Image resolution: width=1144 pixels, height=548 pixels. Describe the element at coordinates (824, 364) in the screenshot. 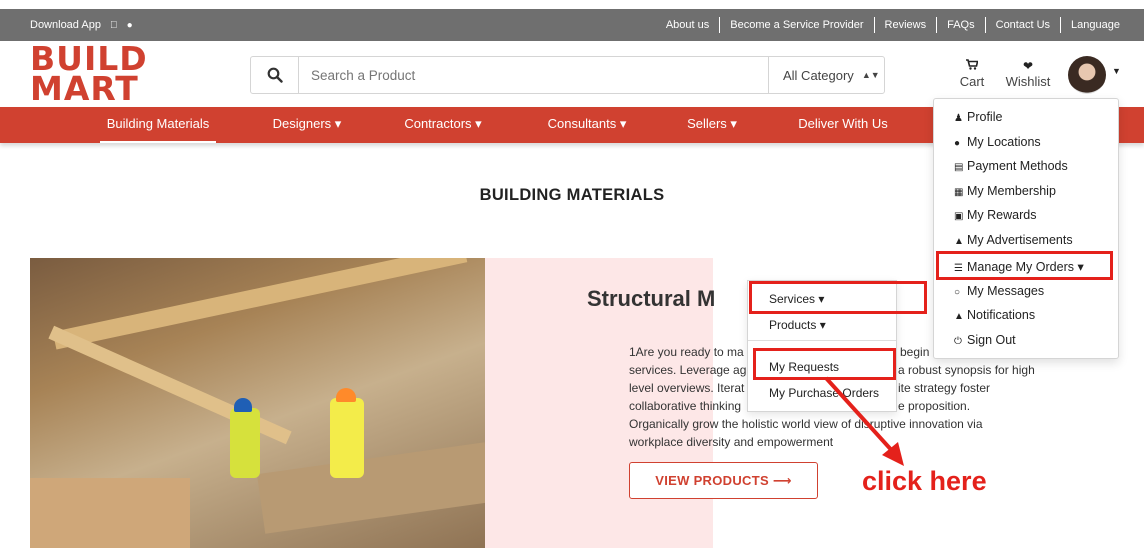

I see `highlight-box-my-requests` at that location.